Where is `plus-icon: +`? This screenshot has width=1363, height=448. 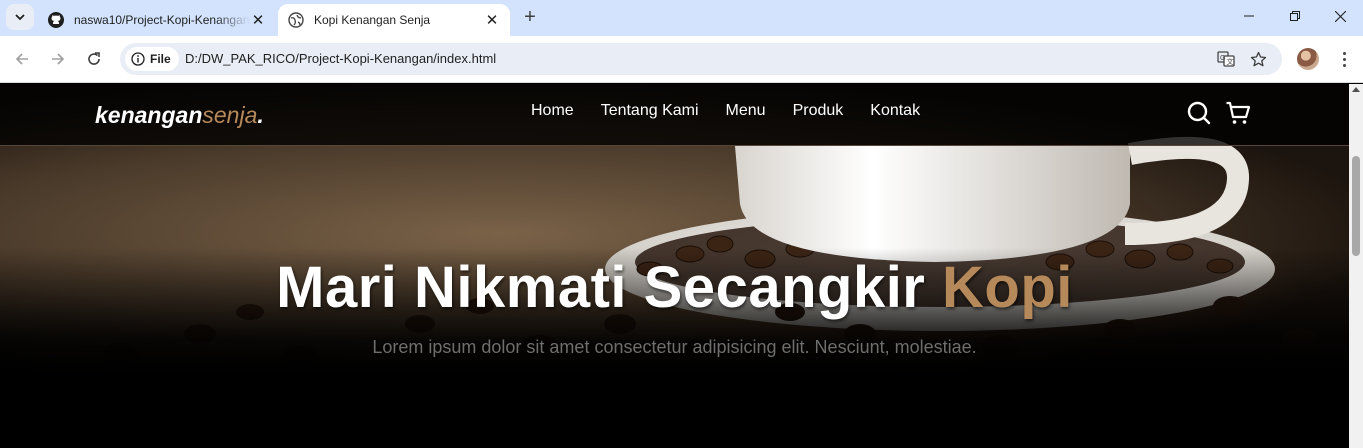 plus-icon: + is located at coordinates (530, 16).